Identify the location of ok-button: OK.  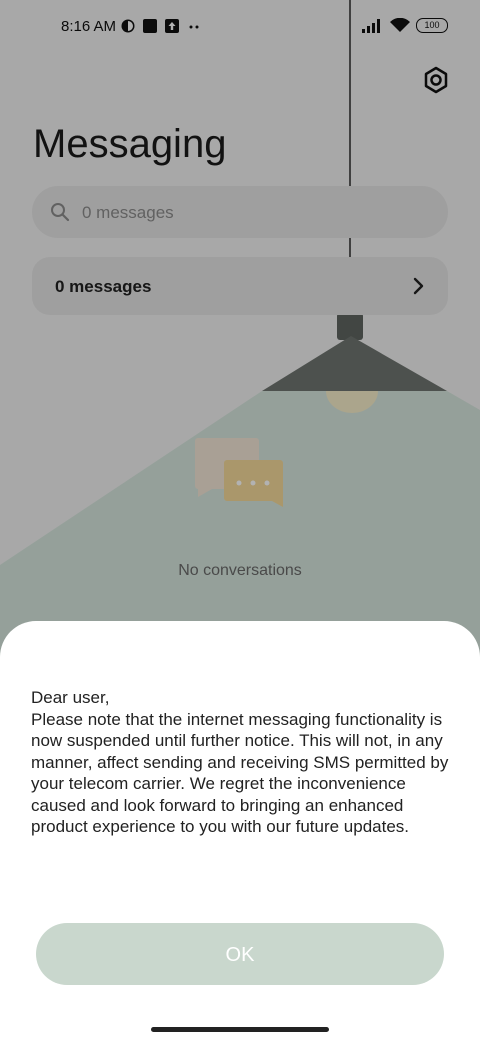
(240, 954).